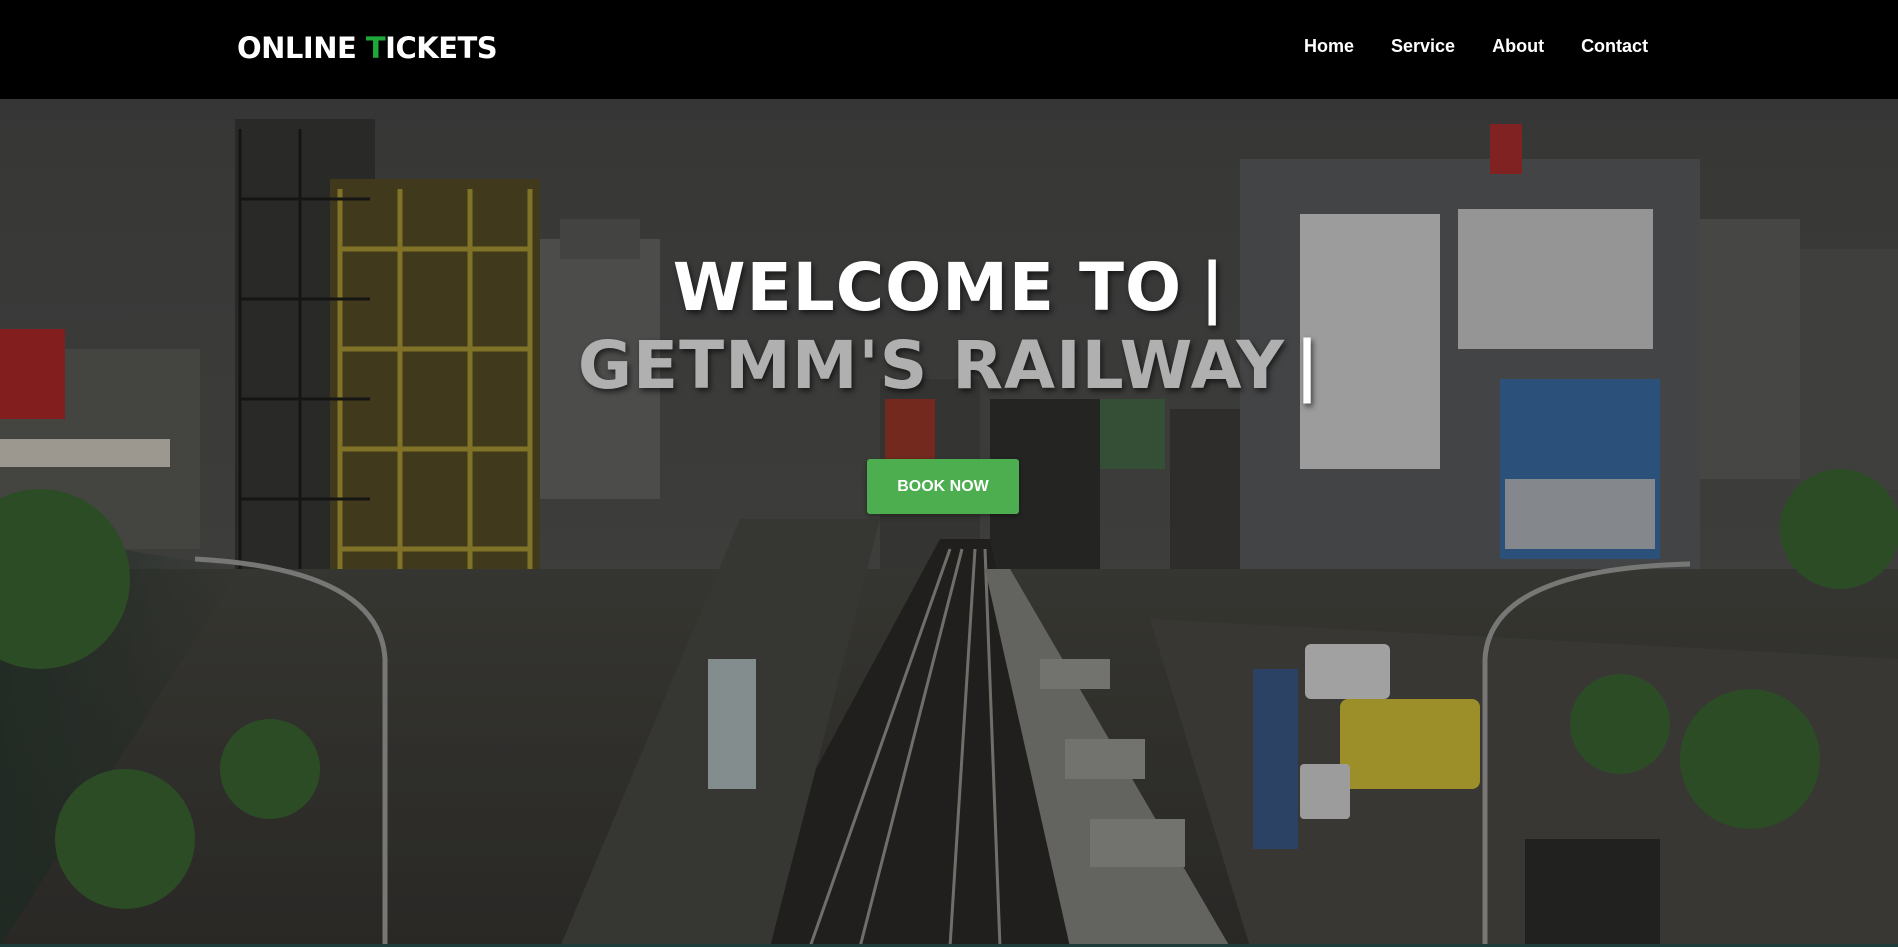 The width and height of the screenshot is (1898, 947). Describe the element at coordinates (441, 48) in the screenshot. I see `logo-text-part2: ICKETS` at that location.